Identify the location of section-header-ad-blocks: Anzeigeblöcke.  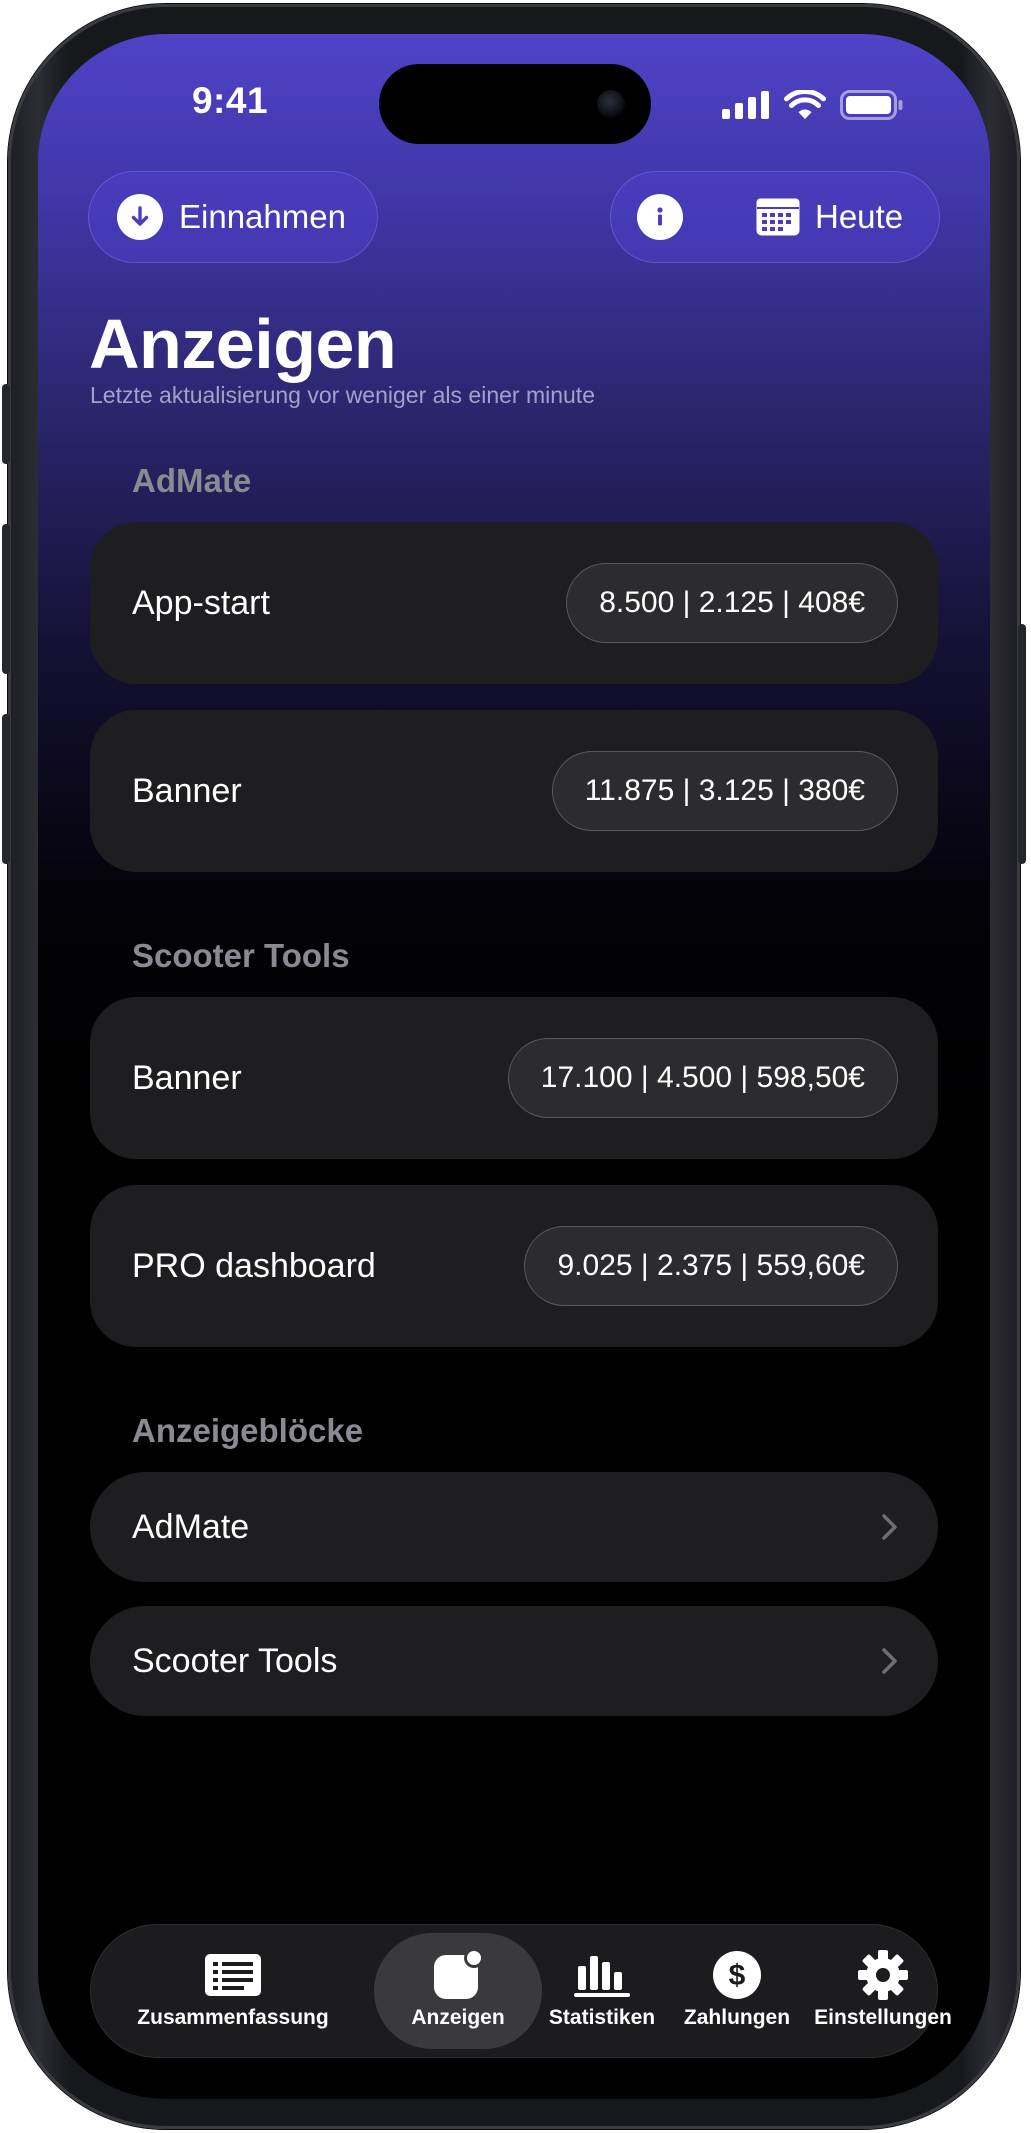
(248, 1430).